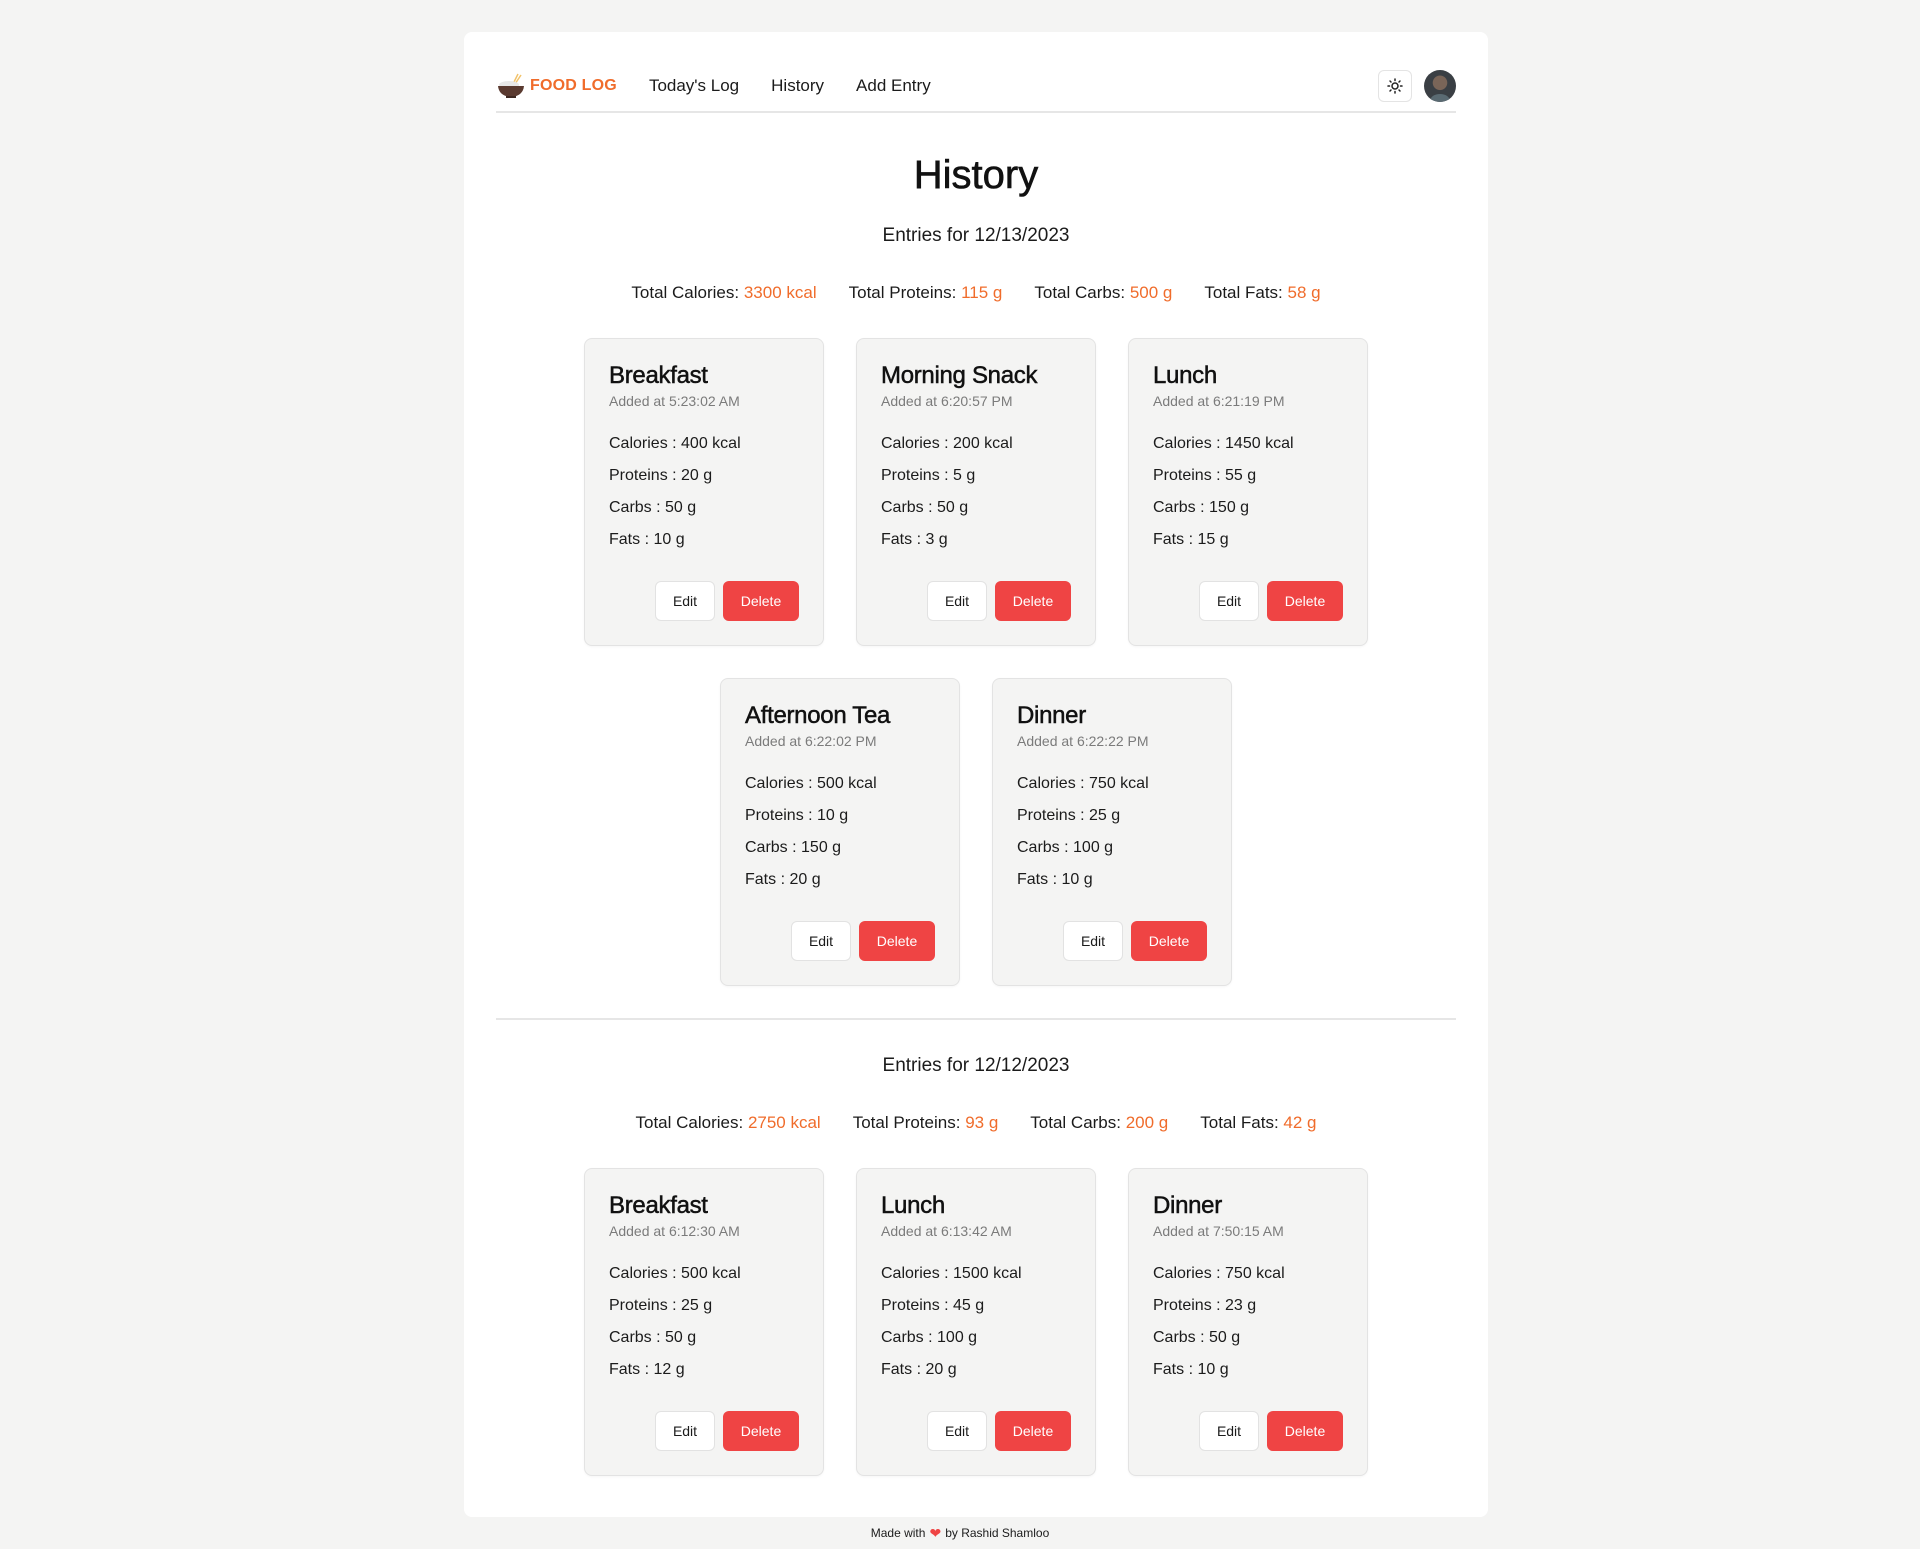 The height and width of the screenshot is (1549, 1920). I want to click on total-carbs: Total Carbs: 200 g, so click(1099, 1122).